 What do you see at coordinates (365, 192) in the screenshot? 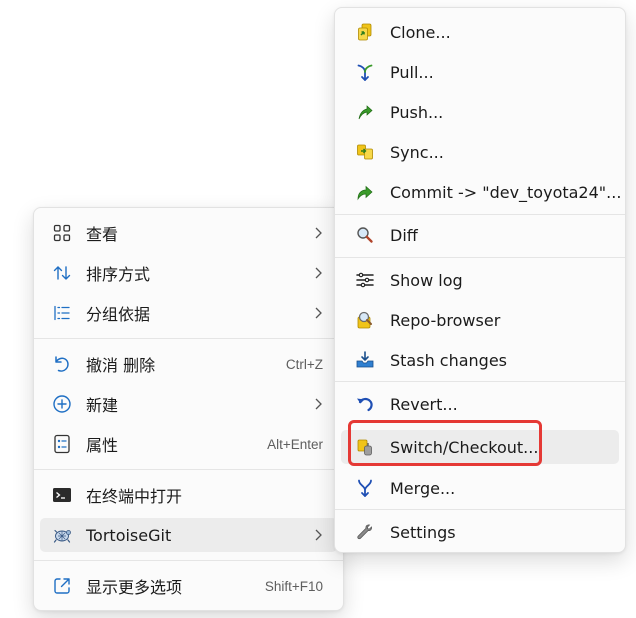
I see `commit-icon` at bounding box center [365, 192].